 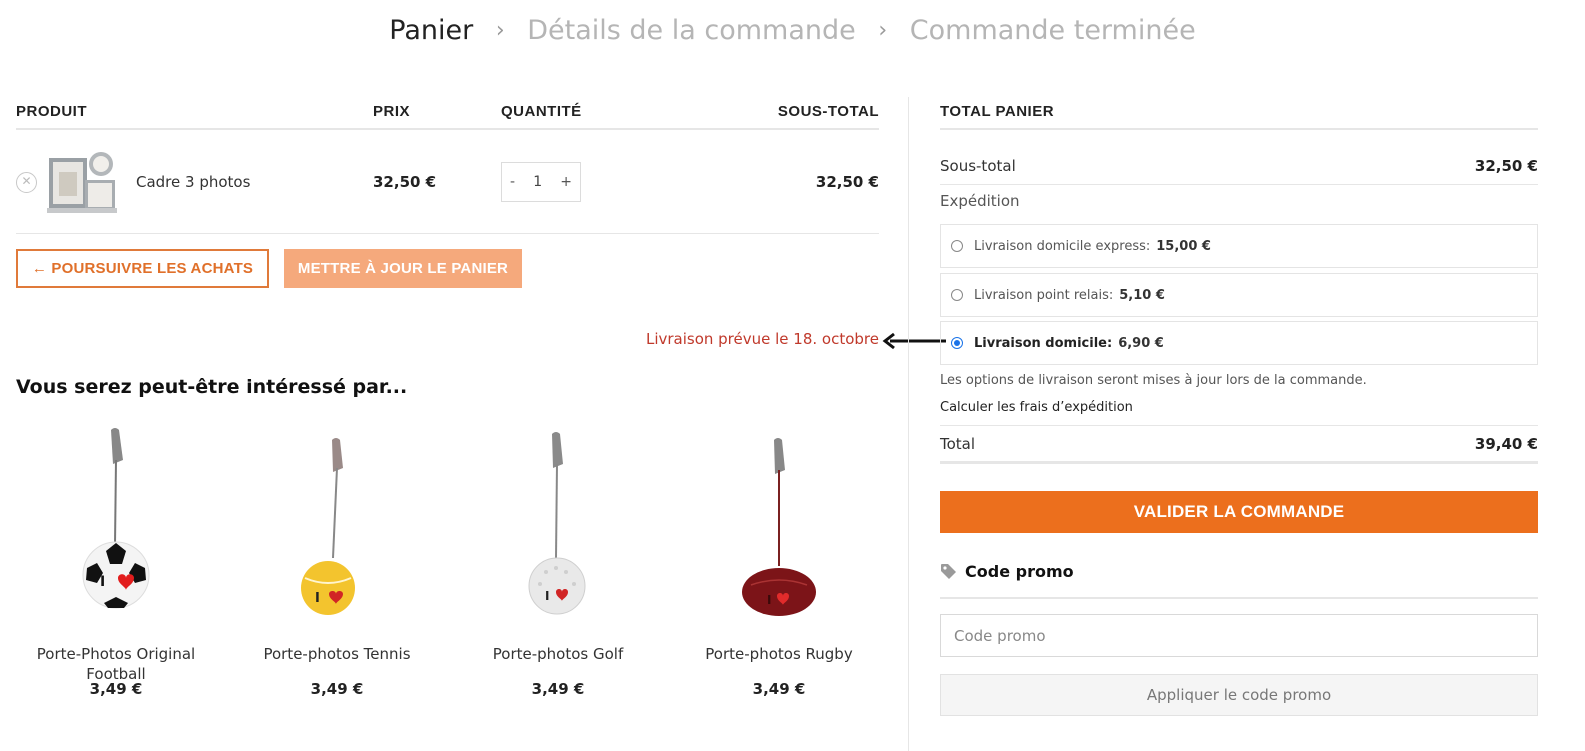 What do you see at coordinates (392, 111) in the screenshot?
I see `header-price: PRIX` at bounding box center [392, 111].